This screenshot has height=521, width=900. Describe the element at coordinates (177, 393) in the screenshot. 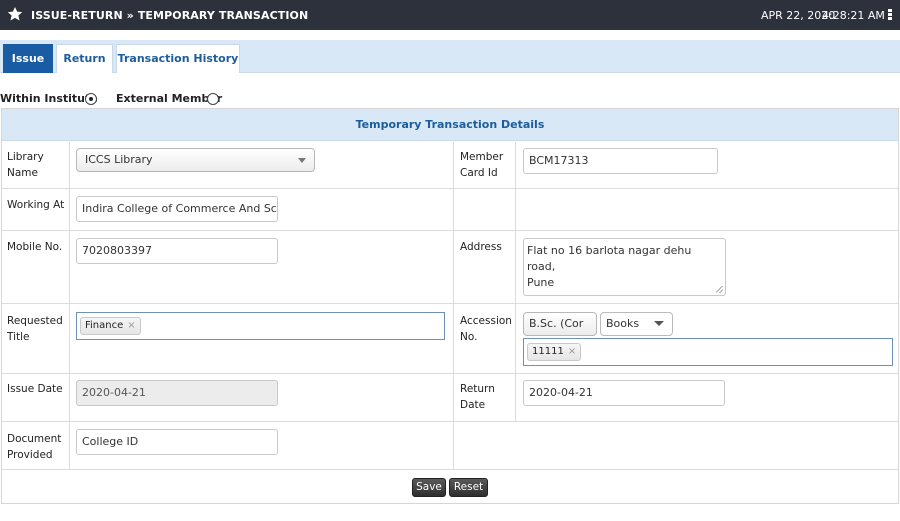

I see `issue-date-input: 2020-04-21` at that location.